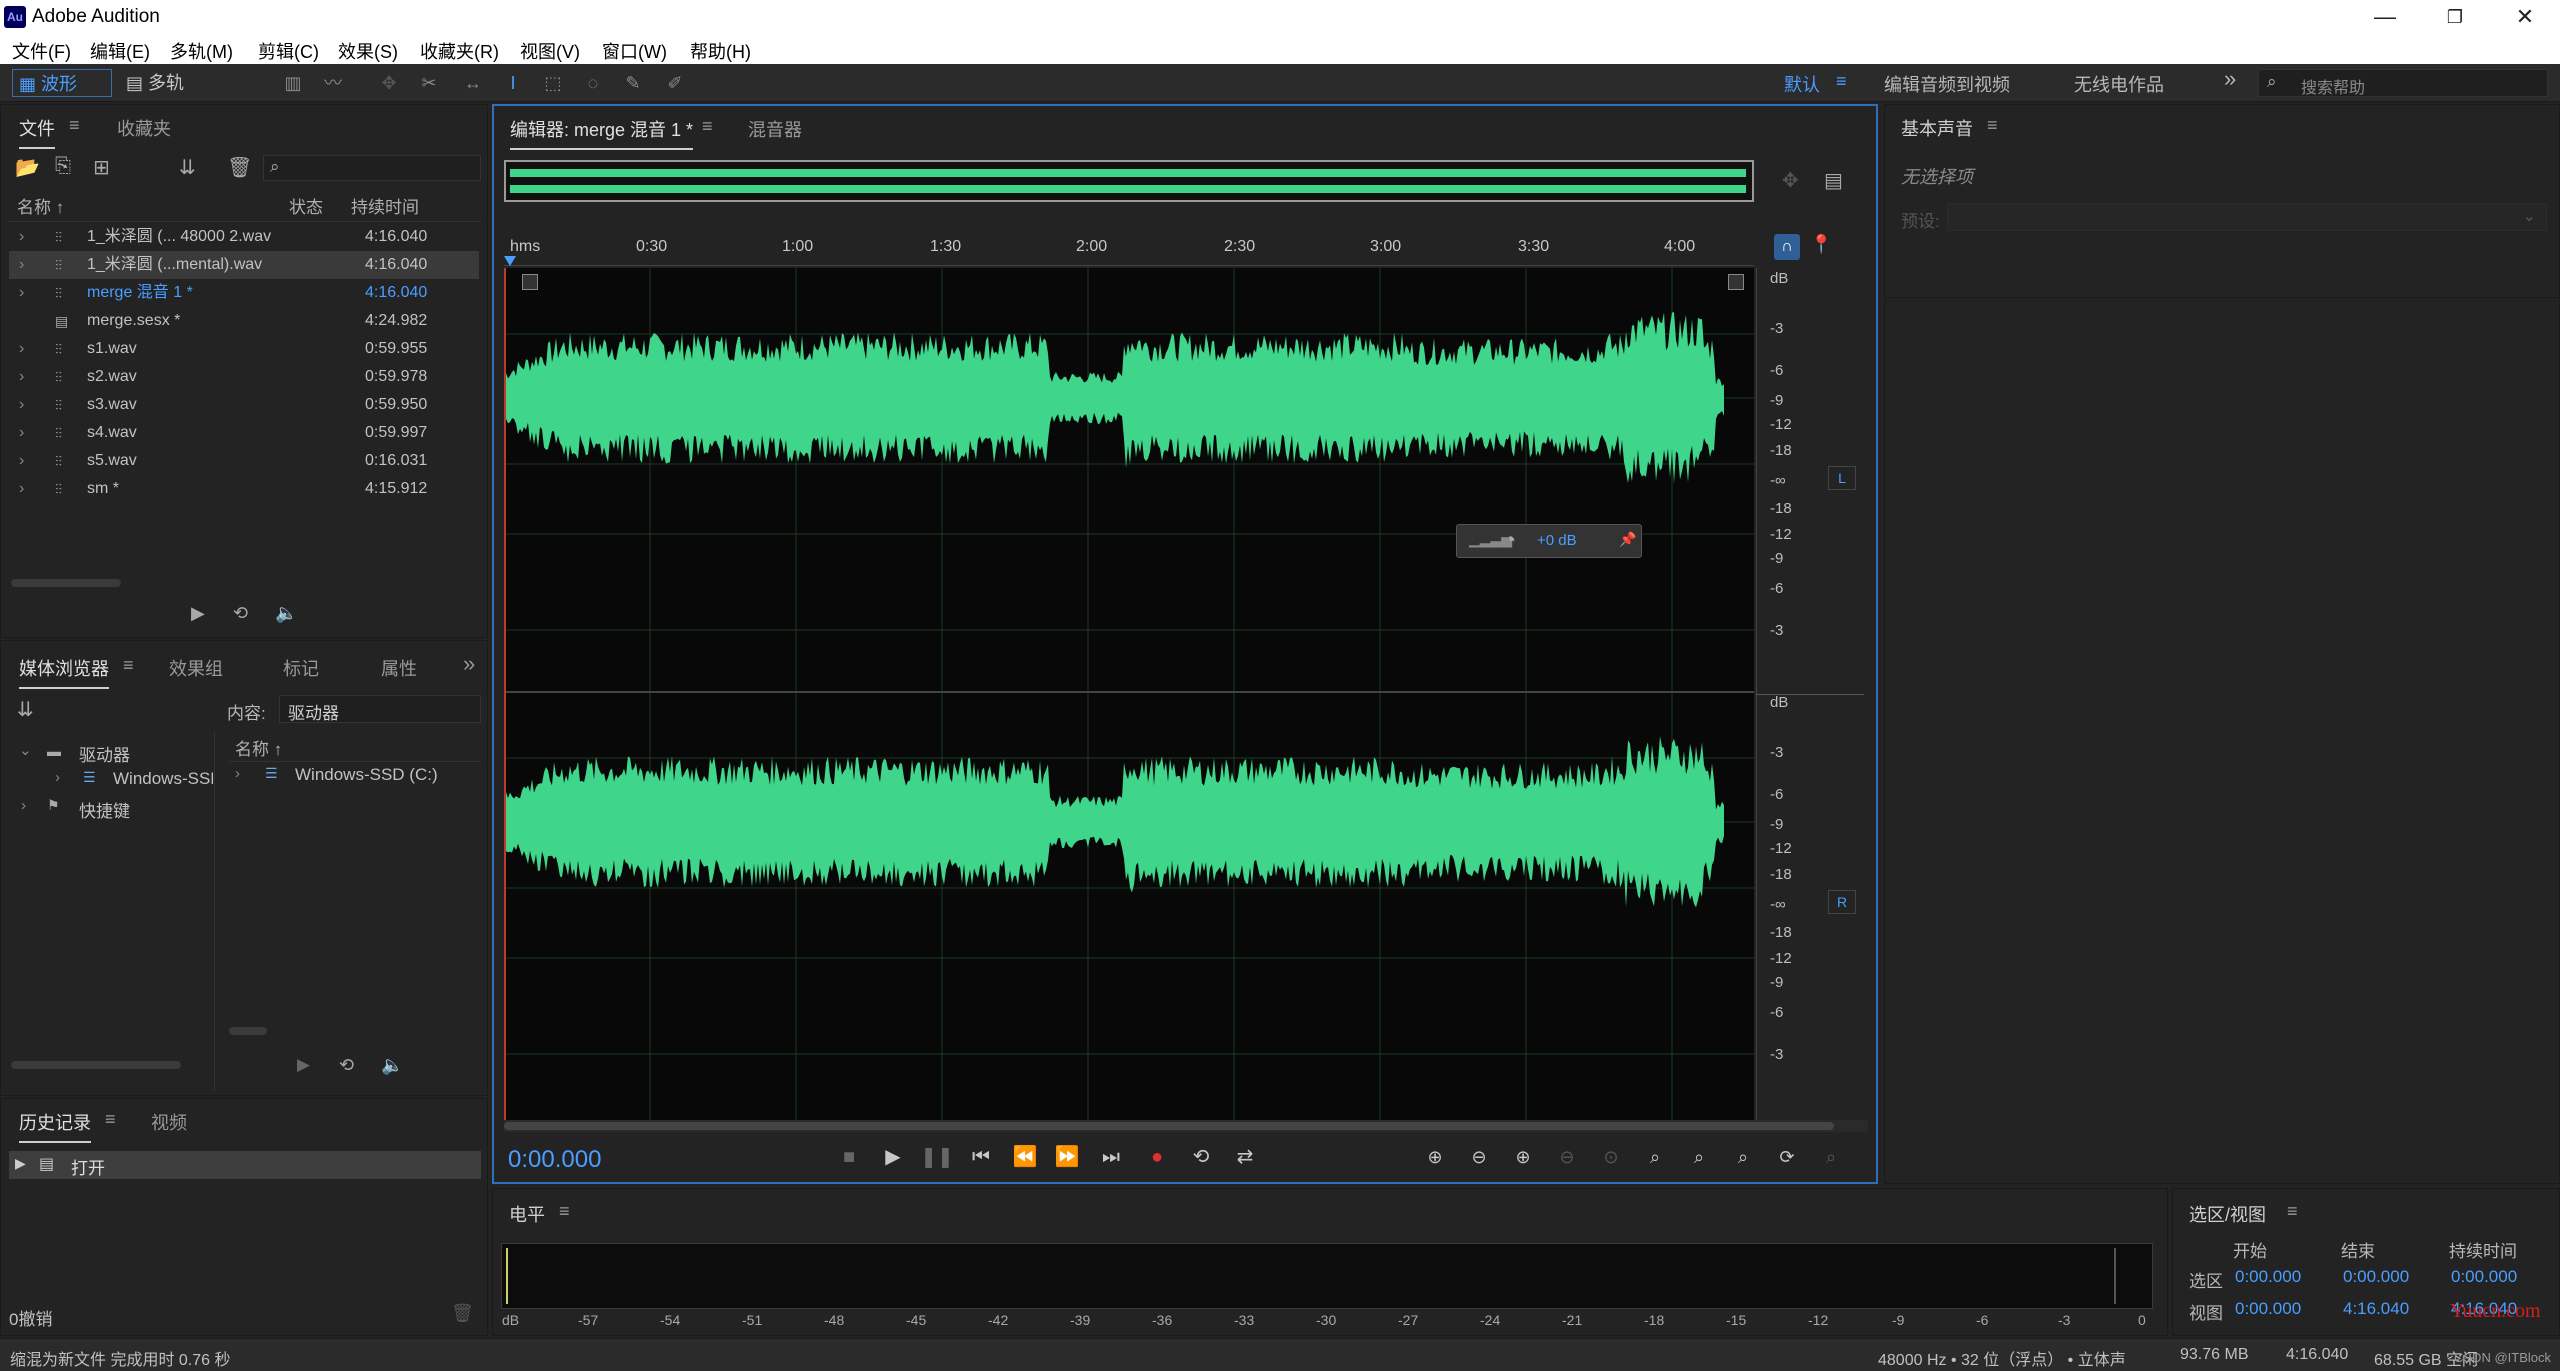 This screenshot has height=1371, width=2560. What do you see at coordinates (1067, 1157) in the screenshot?
I see `fast-forward-button: ⏩` at bounding box center [1067, 1157].